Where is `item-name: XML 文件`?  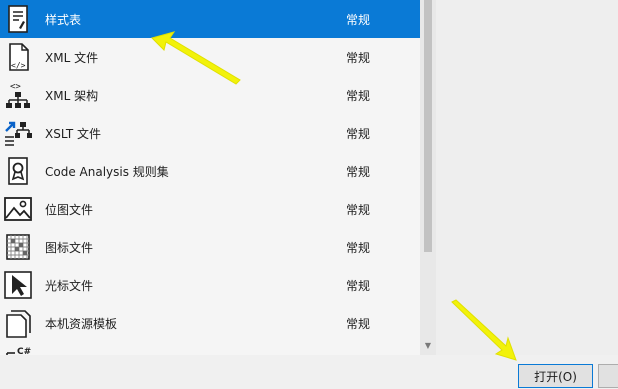
item-name: XML 文件 is located at coordinates (72, 57).